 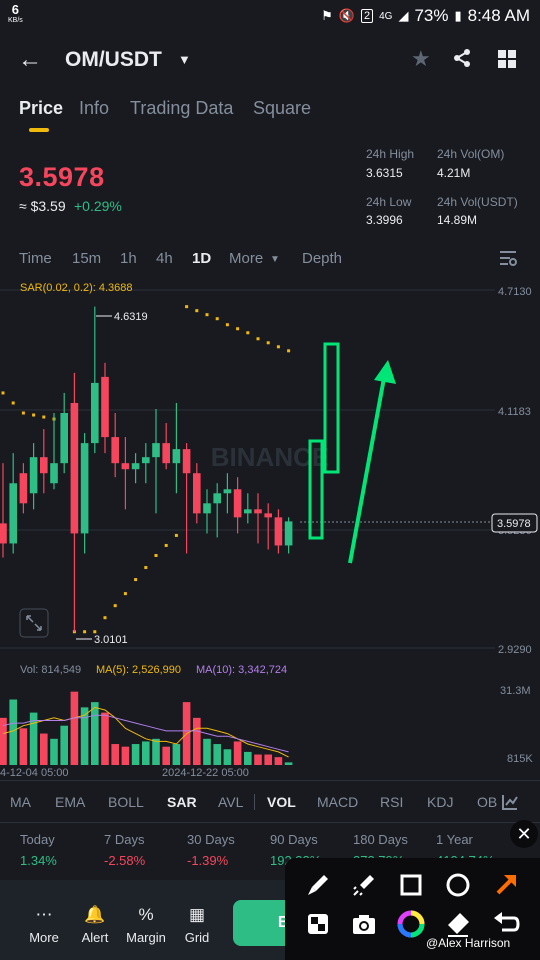 What do you see at coordinates (337, 802) in the screenshot?
I see `indicator-macd: MACD` at bounding box center [337, 802].